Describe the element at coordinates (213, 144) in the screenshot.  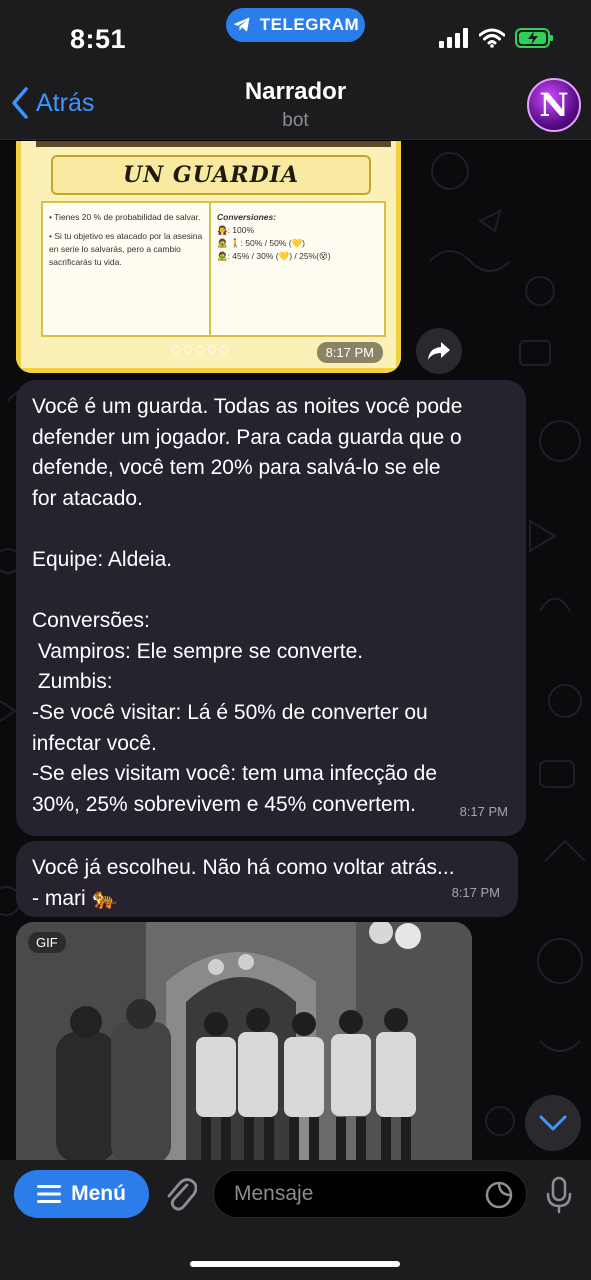
I see `card-art-strip` at that location.